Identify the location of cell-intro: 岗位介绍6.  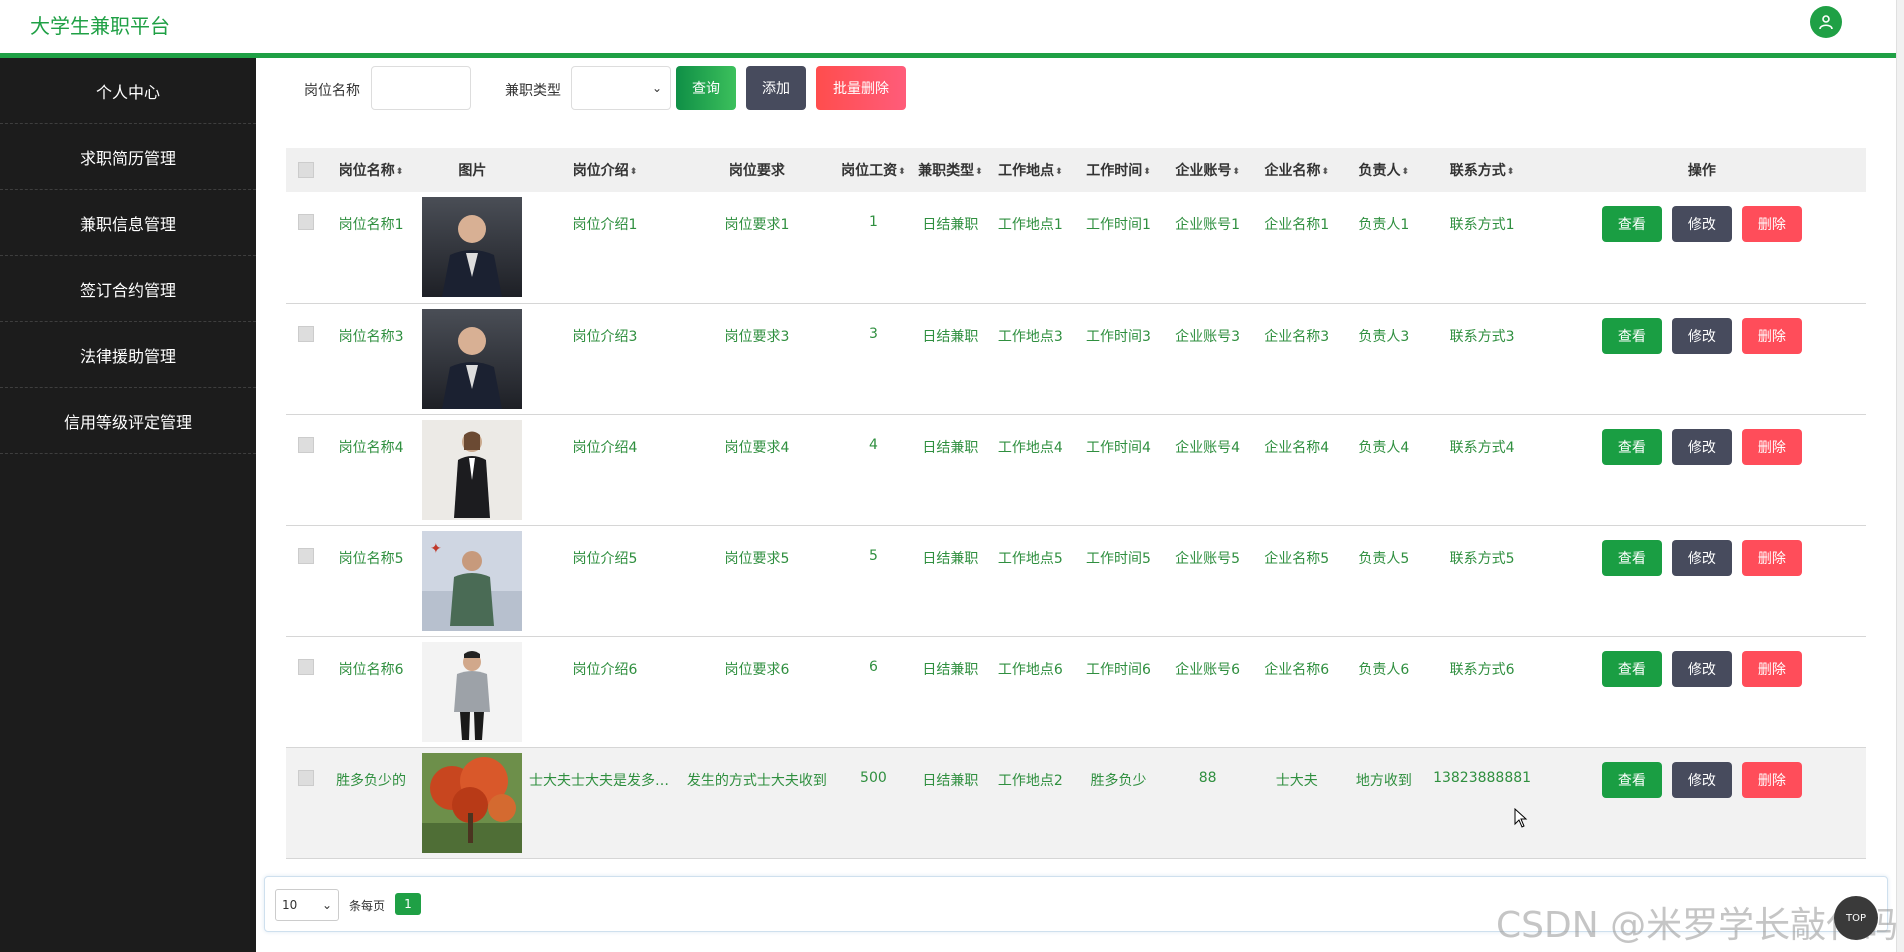
(605, 669).